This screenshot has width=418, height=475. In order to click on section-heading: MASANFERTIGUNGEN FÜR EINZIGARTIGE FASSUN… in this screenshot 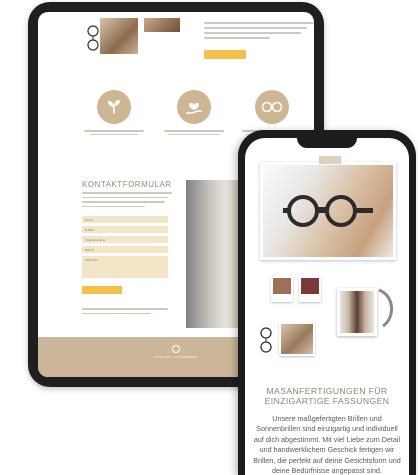, I will do `click(327, 396)`.